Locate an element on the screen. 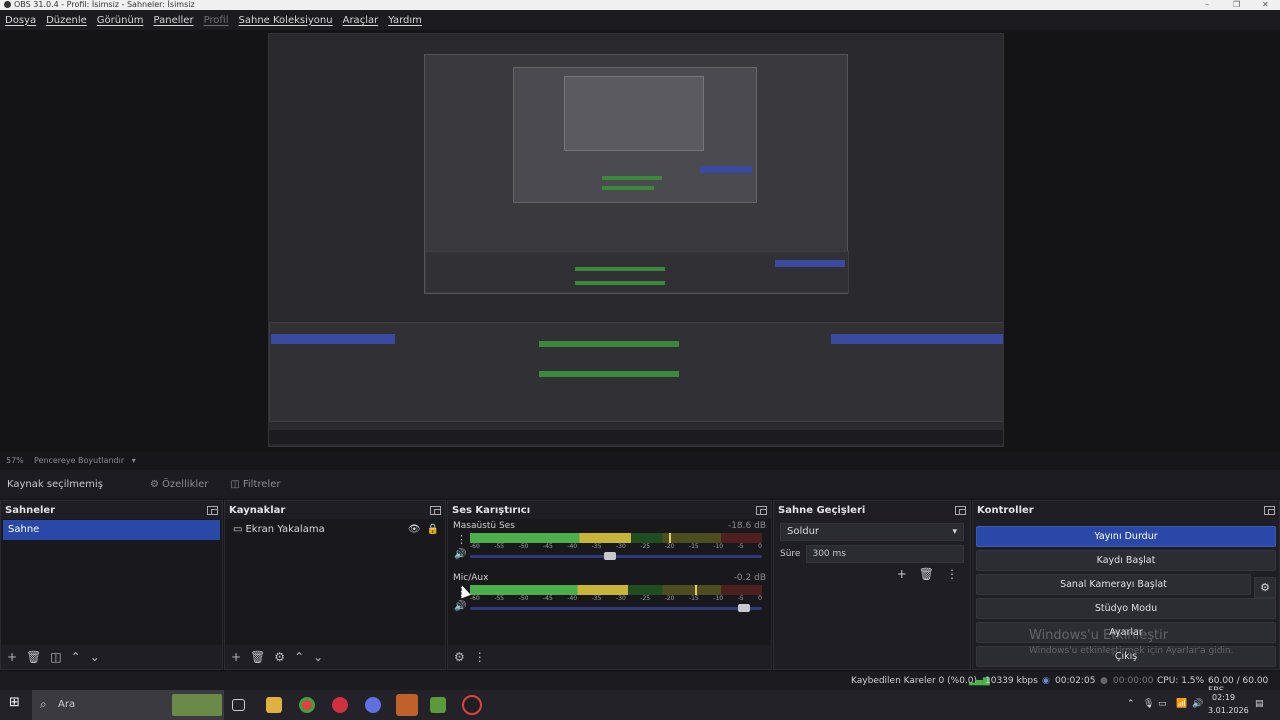  discord-icon is located at coordinates (373, 705).